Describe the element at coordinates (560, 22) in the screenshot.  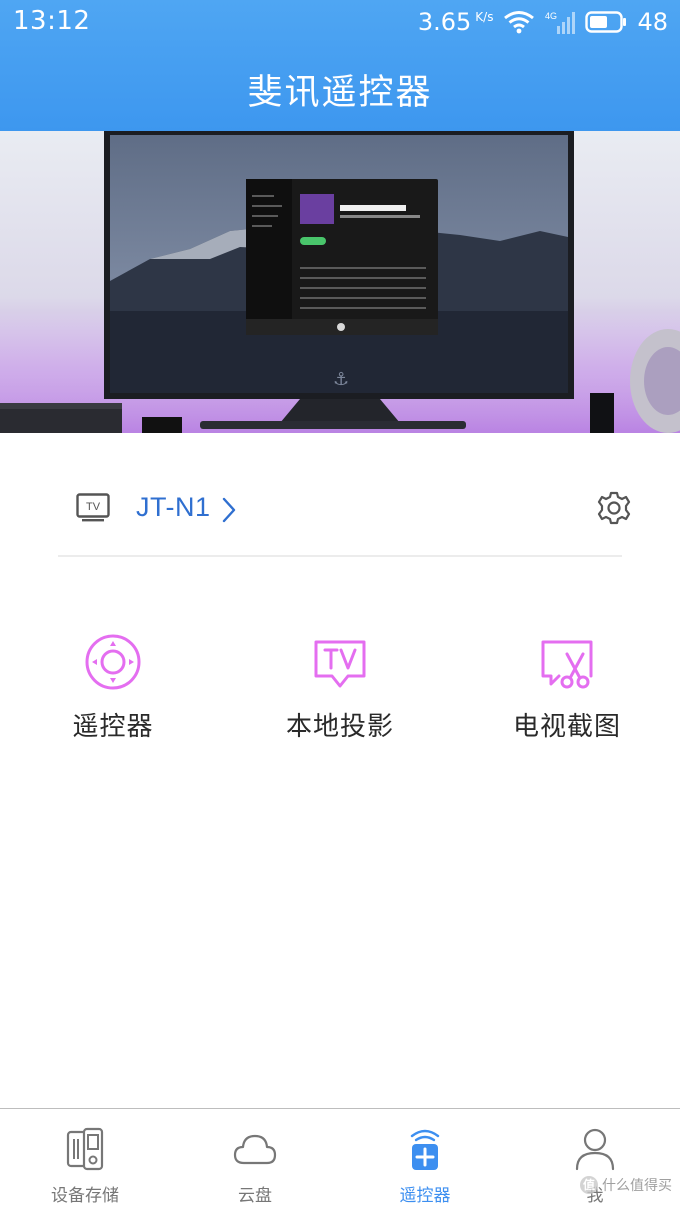
I see `signal-icon: 4G` at that location.